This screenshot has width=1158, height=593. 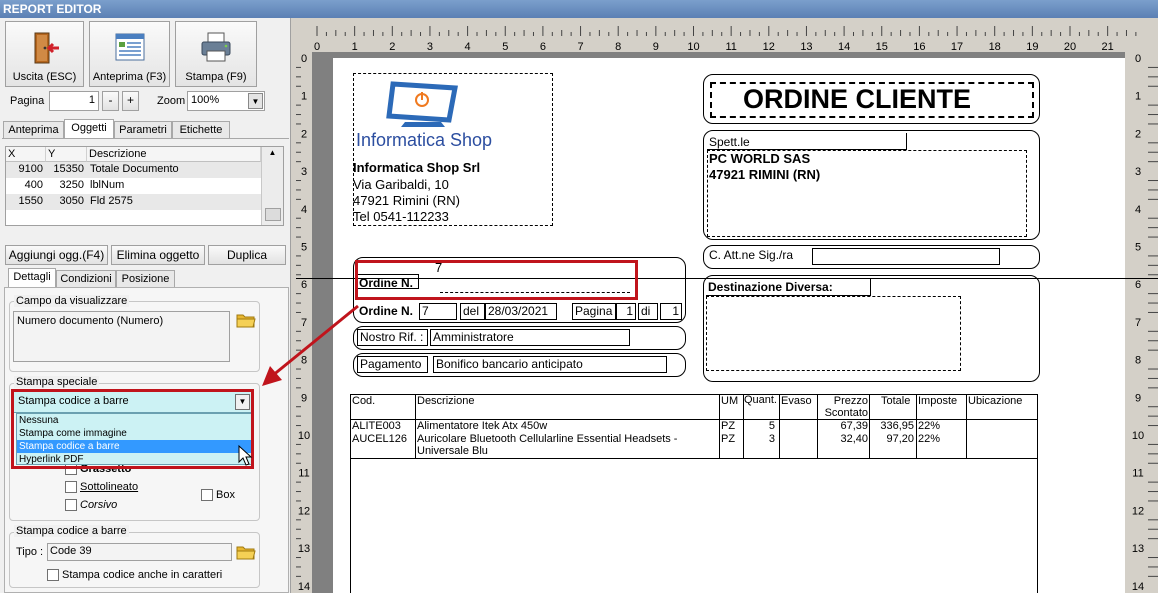 I want to click on underline-checkbox, so click(x=71, y=487).